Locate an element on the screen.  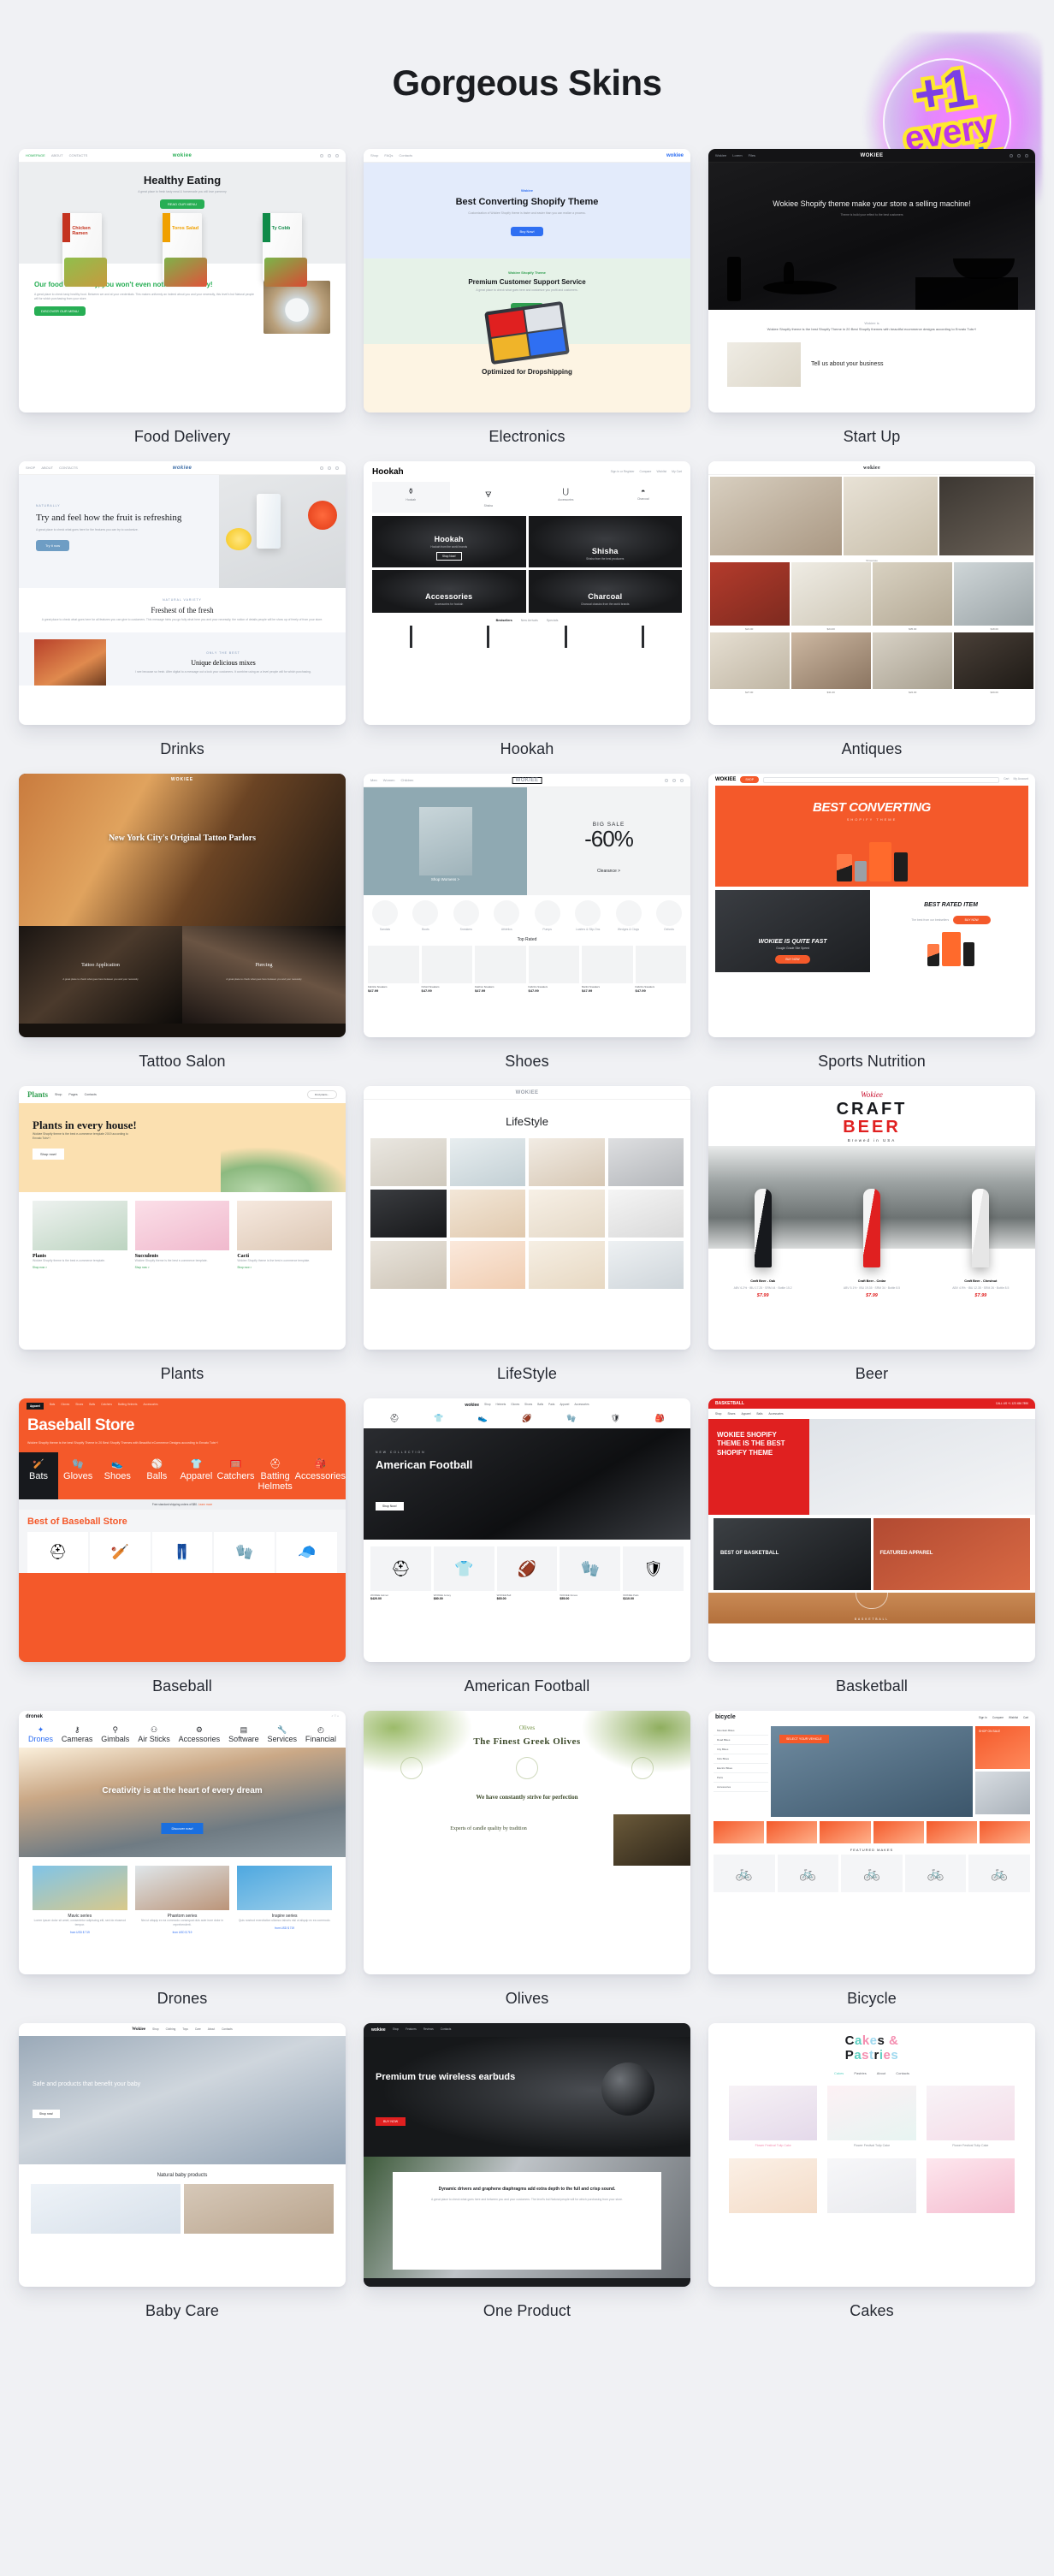
product-card: 🧢 is located at coordinates (307, 1553).